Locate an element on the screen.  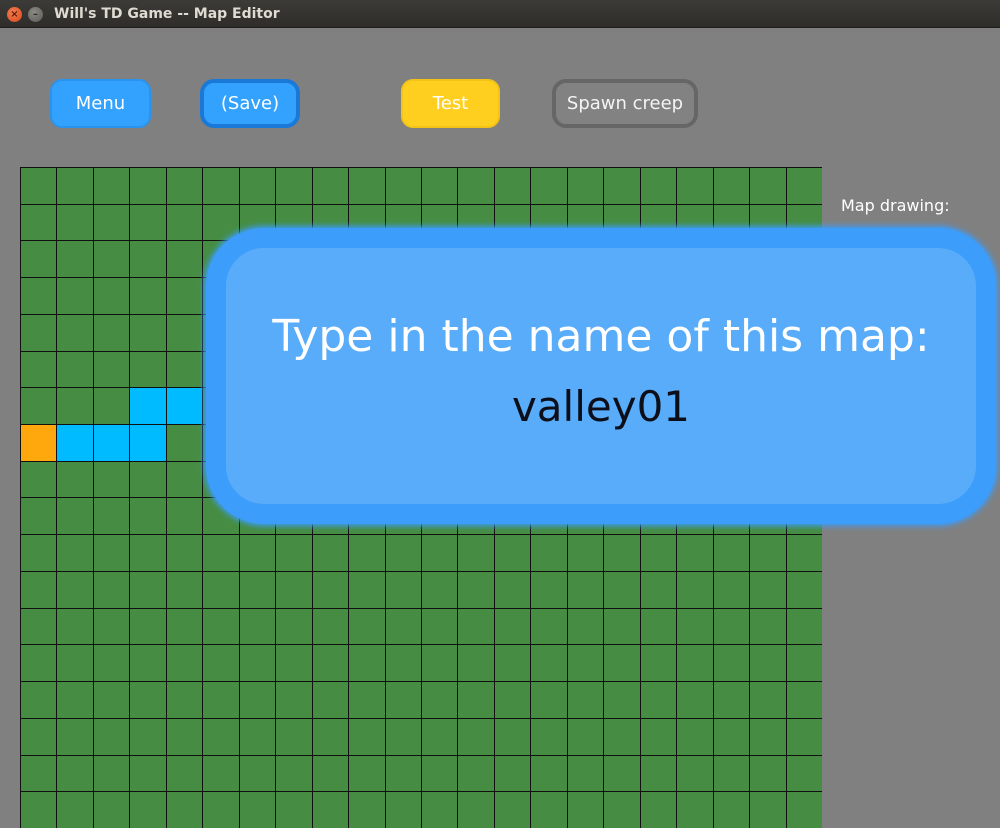
close-icon: × is located at coordinates (14, 14).